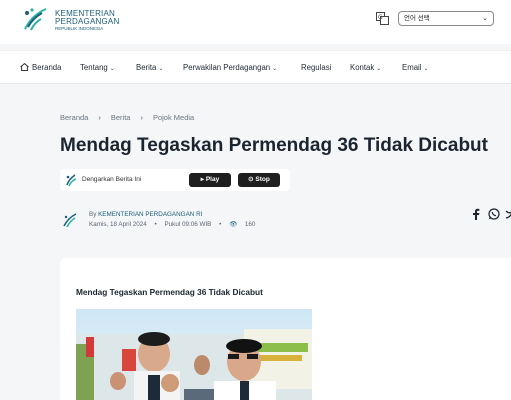 This screenshot has width=511, height=400. Describe the element at coordinates (35, 19) in the screenshot. I see `logo-icon` at that location.